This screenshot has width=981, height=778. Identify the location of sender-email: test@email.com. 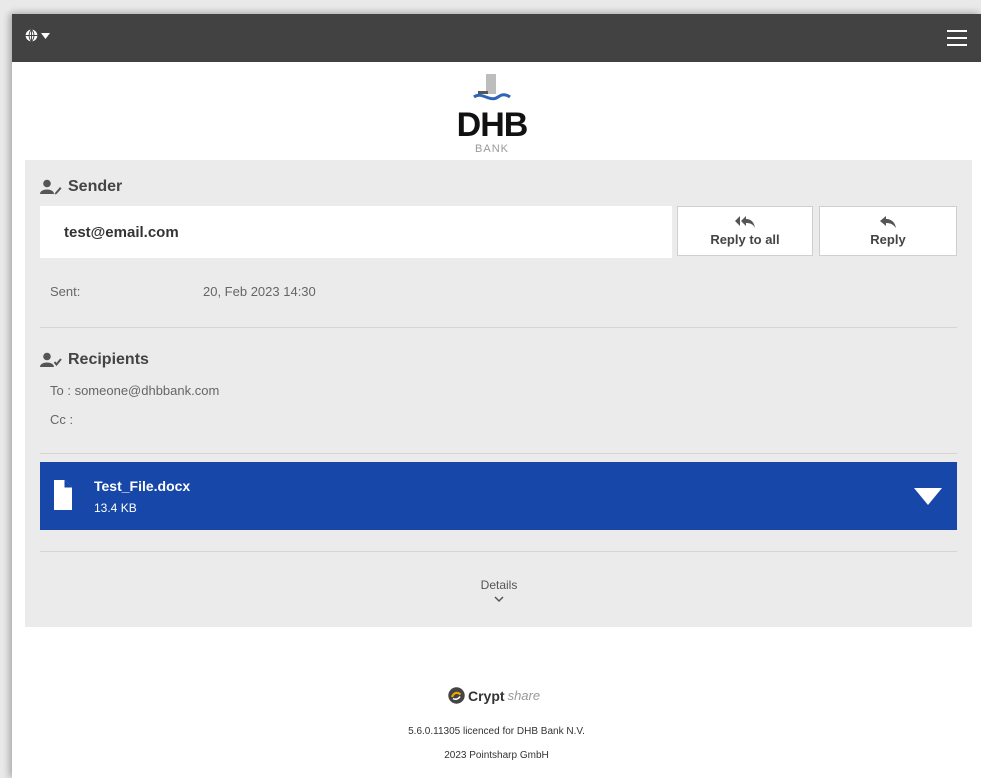
(121, 232).